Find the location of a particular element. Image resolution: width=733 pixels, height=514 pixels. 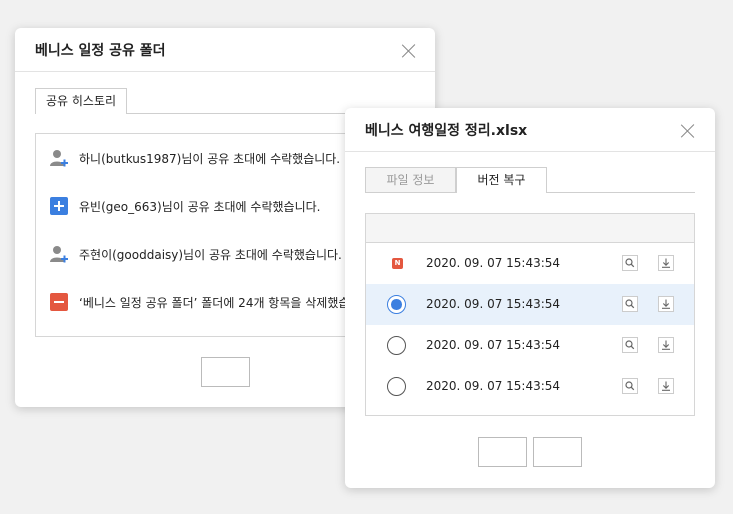

dialog-title: 베니스 일정 공유 폴더 is located at coordinates (100, 51).